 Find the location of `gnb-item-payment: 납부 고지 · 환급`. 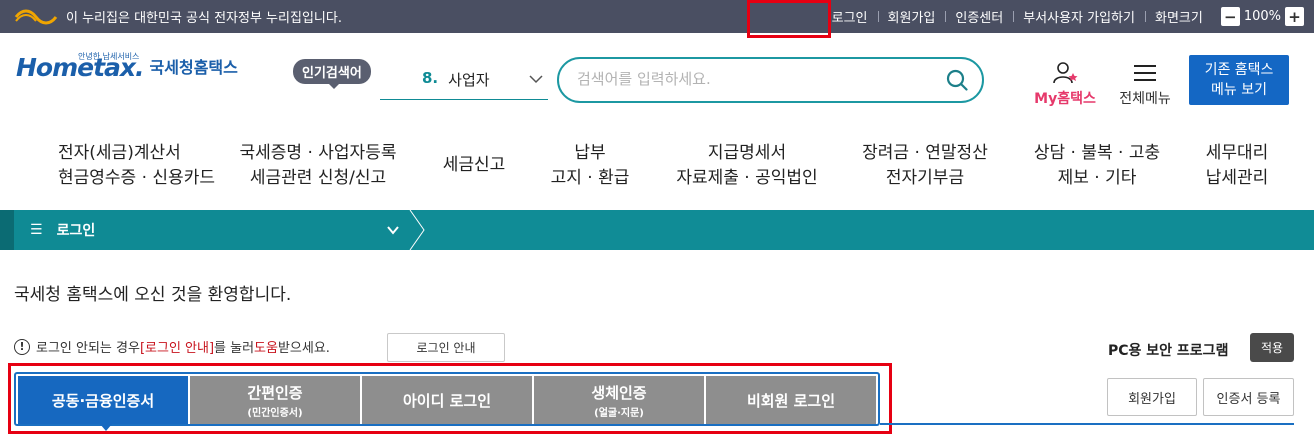

gnb-item-payment: 납부 고지 · 환급 is located at coordinates (590, 166).